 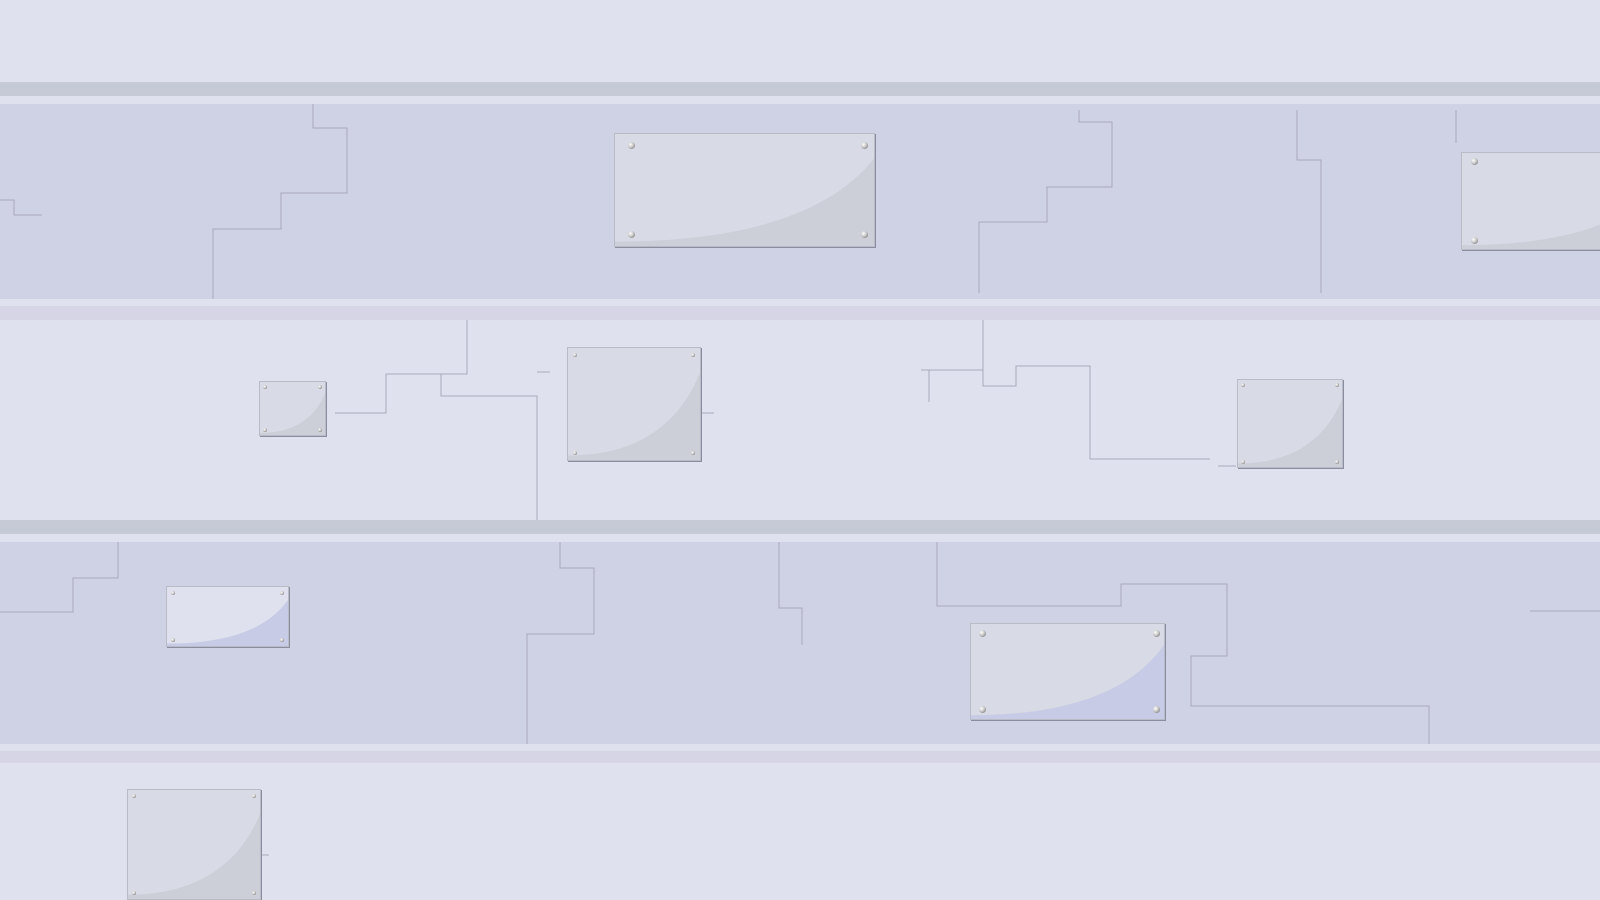 What do you see at coordinates (800, 41) in the screenshot?
I see `top-band` at bounding box center [800, 41].